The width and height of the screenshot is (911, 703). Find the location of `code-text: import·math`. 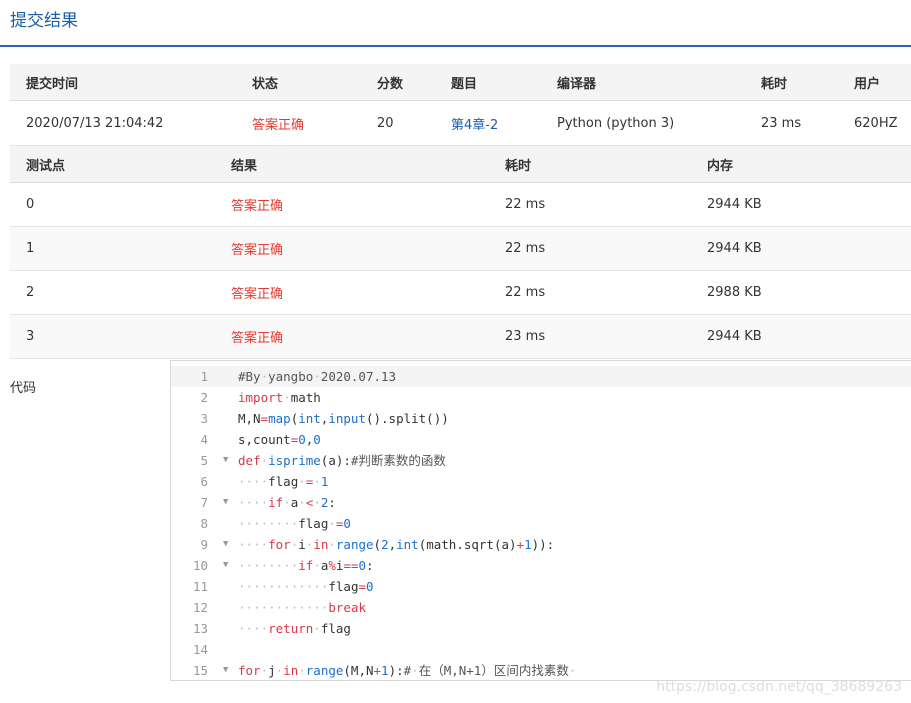

code-text: import·math is located at coordinates (279, 397).